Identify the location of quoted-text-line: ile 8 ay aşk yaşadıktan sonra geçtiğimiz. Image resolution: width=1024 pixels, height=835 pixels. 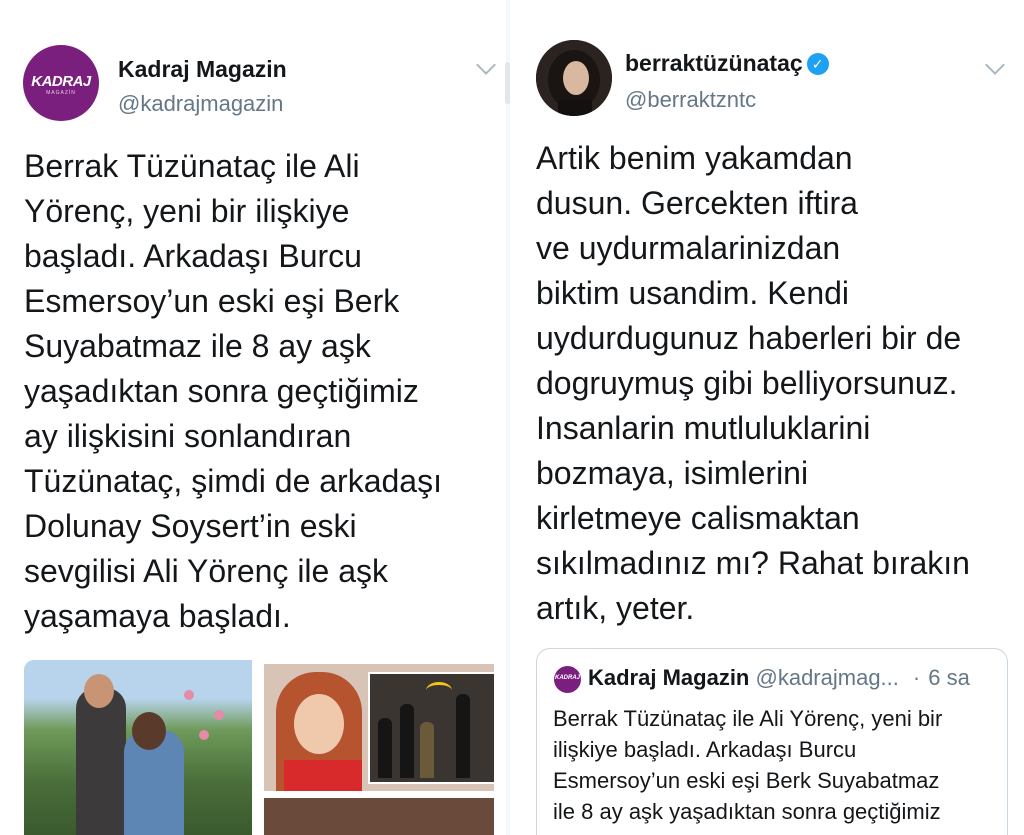
(747, 811).